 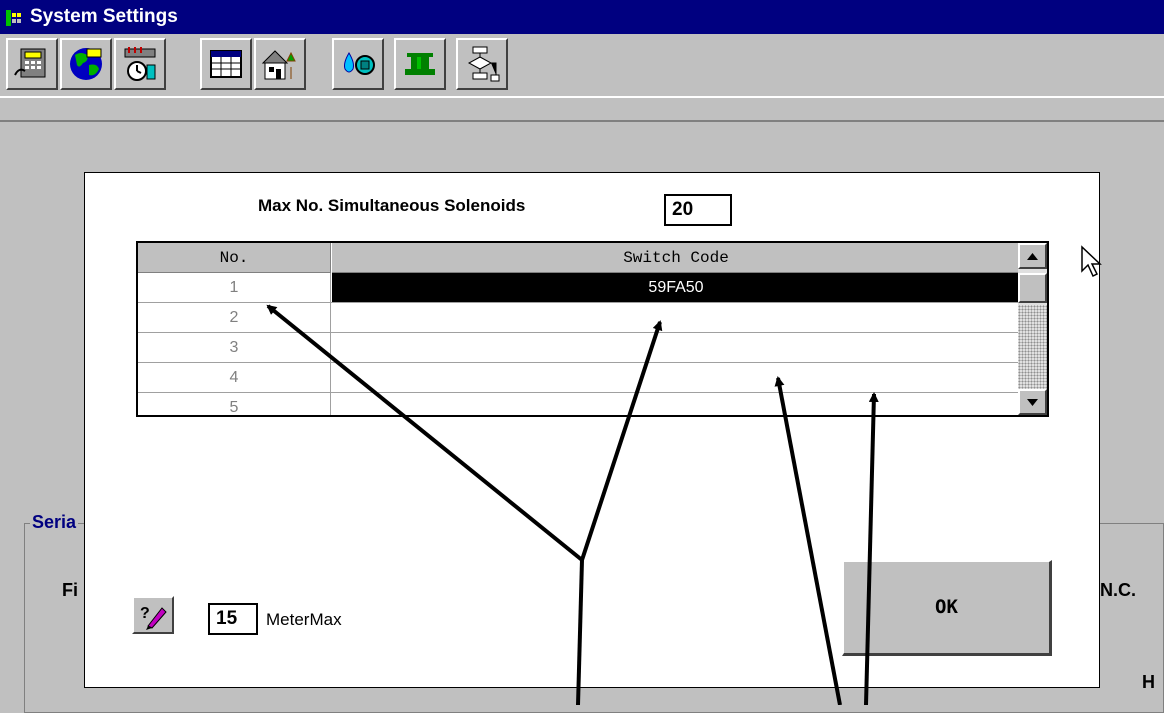 I want to click on row-number: 3, so click(x=234, y=348).